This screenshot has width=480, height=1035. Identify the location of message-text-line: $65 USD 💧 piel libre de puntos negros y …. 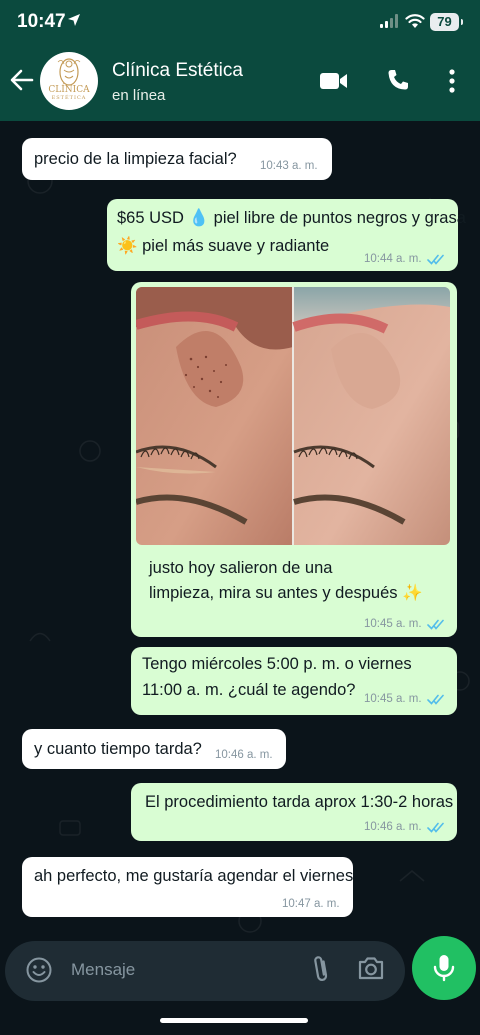
(291, 218).